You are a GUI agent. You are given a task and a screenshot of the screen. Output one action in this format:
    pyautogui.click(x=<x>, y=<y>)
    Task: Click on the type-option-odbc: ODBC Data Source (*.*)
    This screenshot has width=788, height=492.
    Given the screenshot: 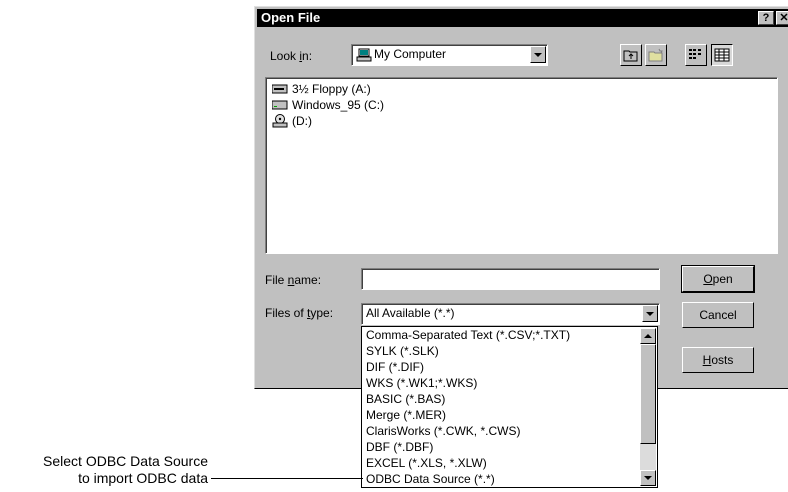 What is the action you would take?
    pyautogui.click(x=430, y=480)
    